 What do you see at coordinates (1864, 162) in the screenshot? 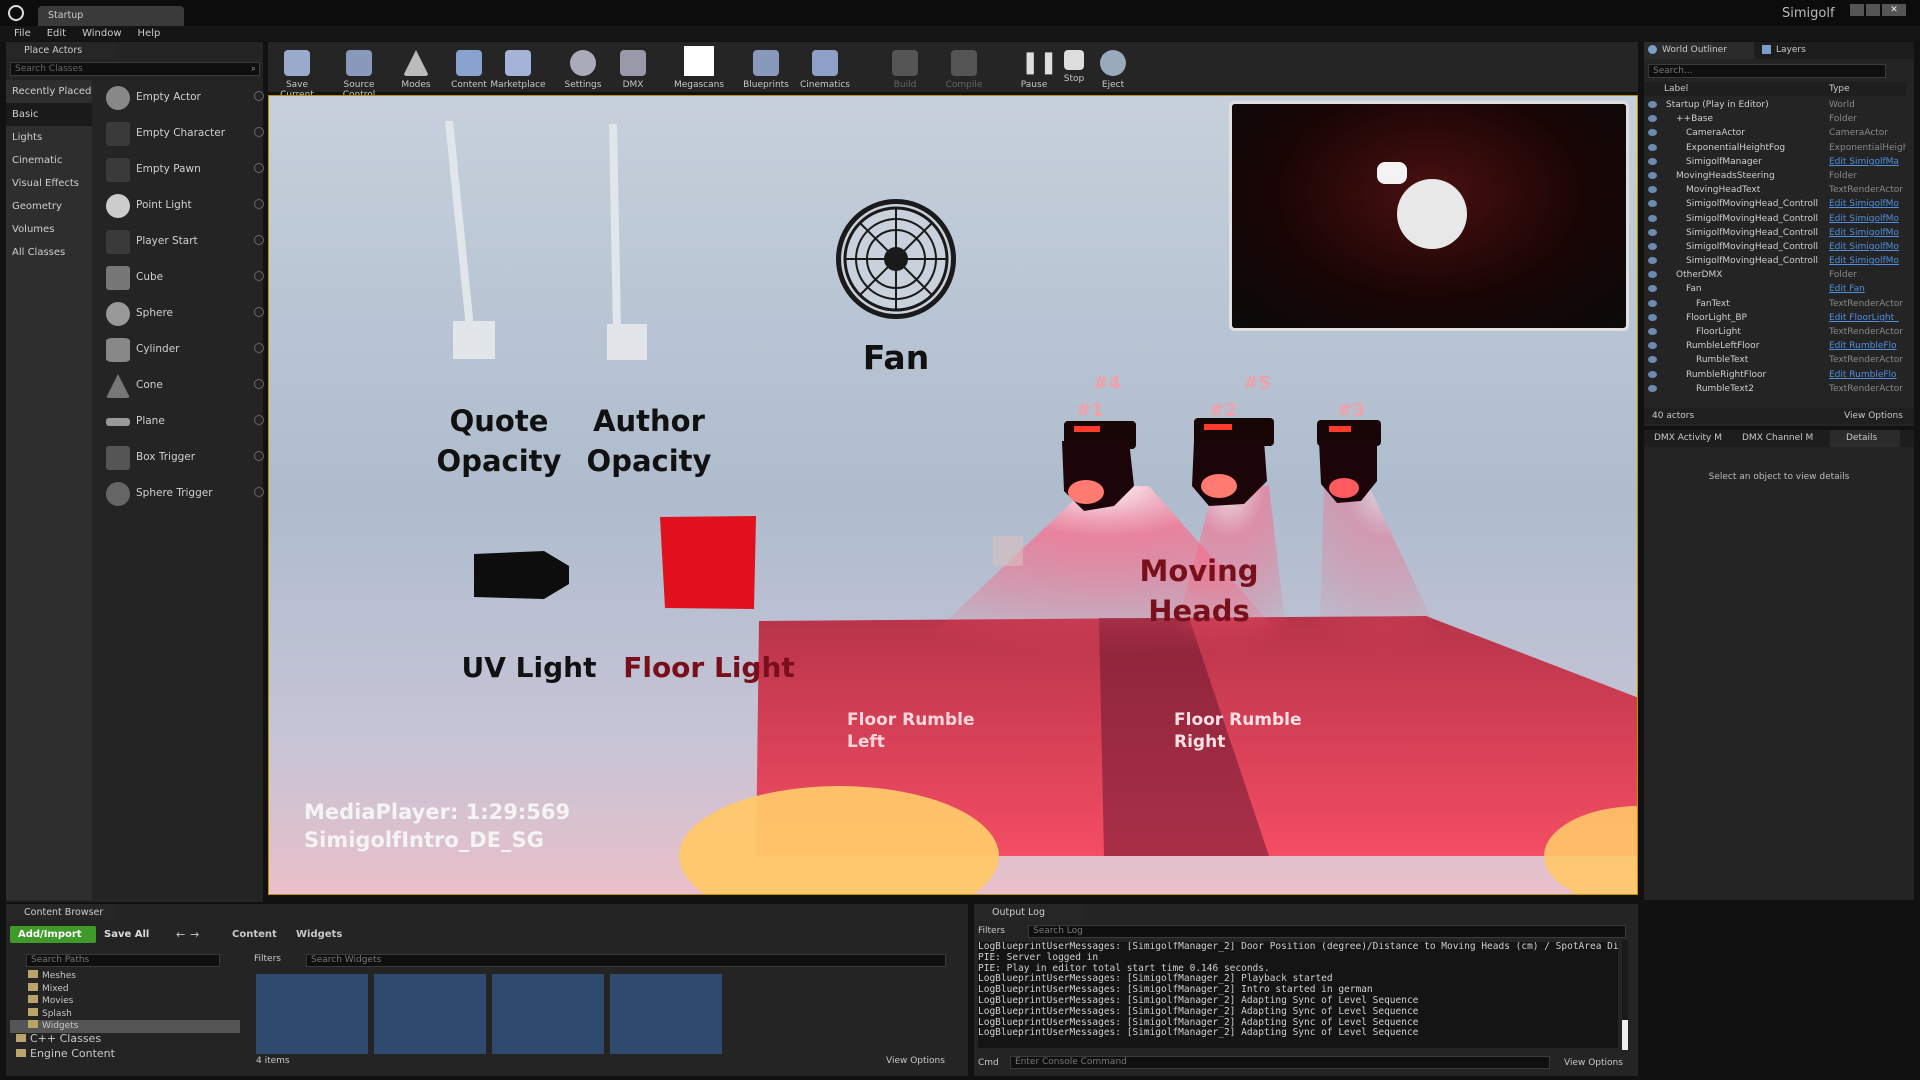
I see `outliner-row-type: Edit SimigolfMa` at bounding box center [1864, 162].